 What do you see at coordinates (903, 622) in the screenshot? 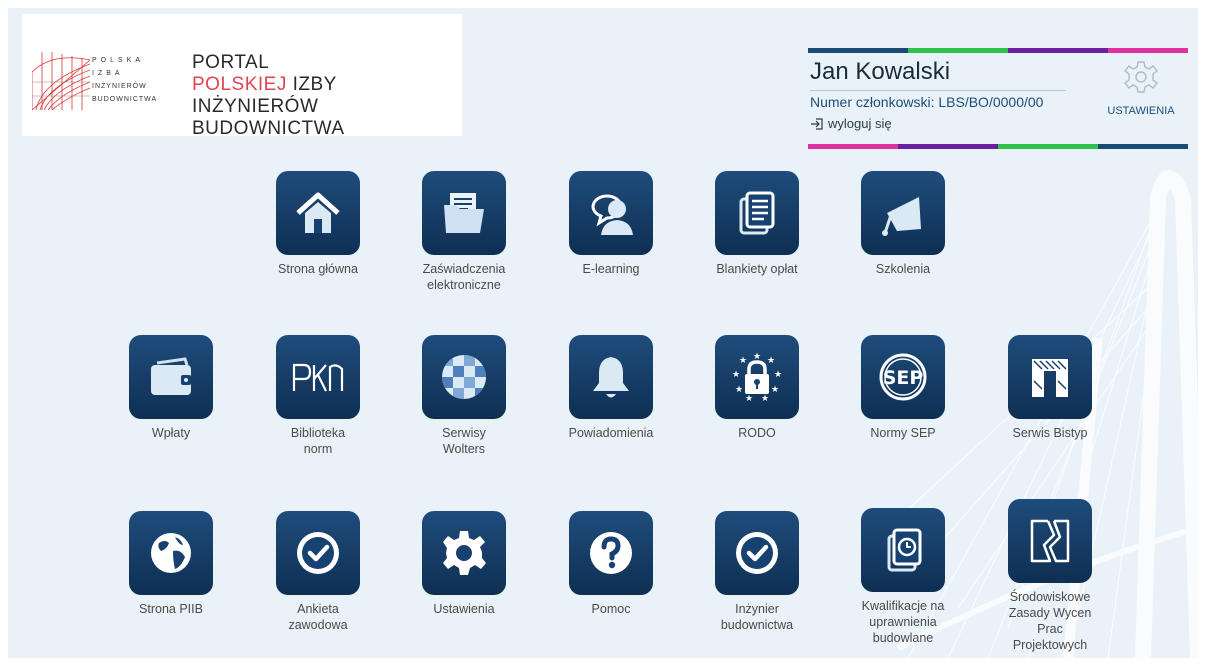
I see `tile-label: Kwalifikacje na uprawnienia budowlane` at bounding box center [903, 622].